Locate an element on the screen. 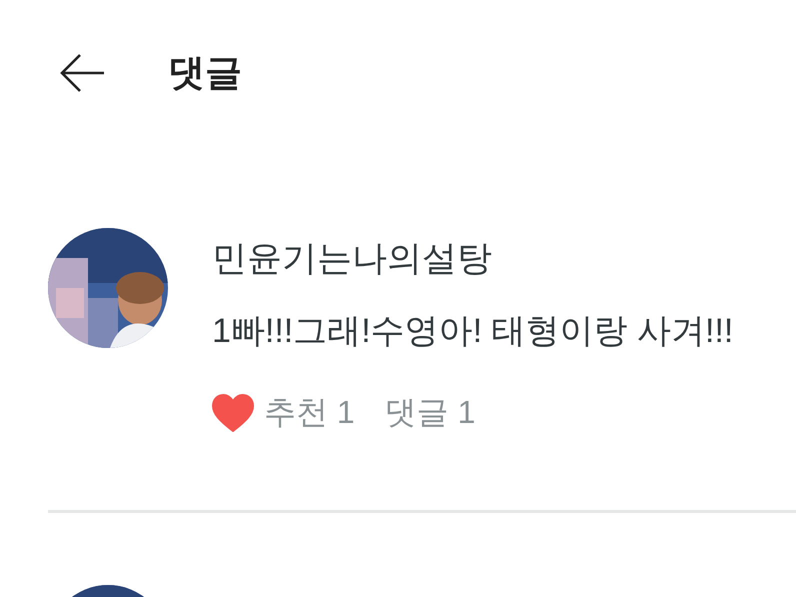 The image size is (796, 597). like-count: 추천 1 is located at coordinates (309, 412).